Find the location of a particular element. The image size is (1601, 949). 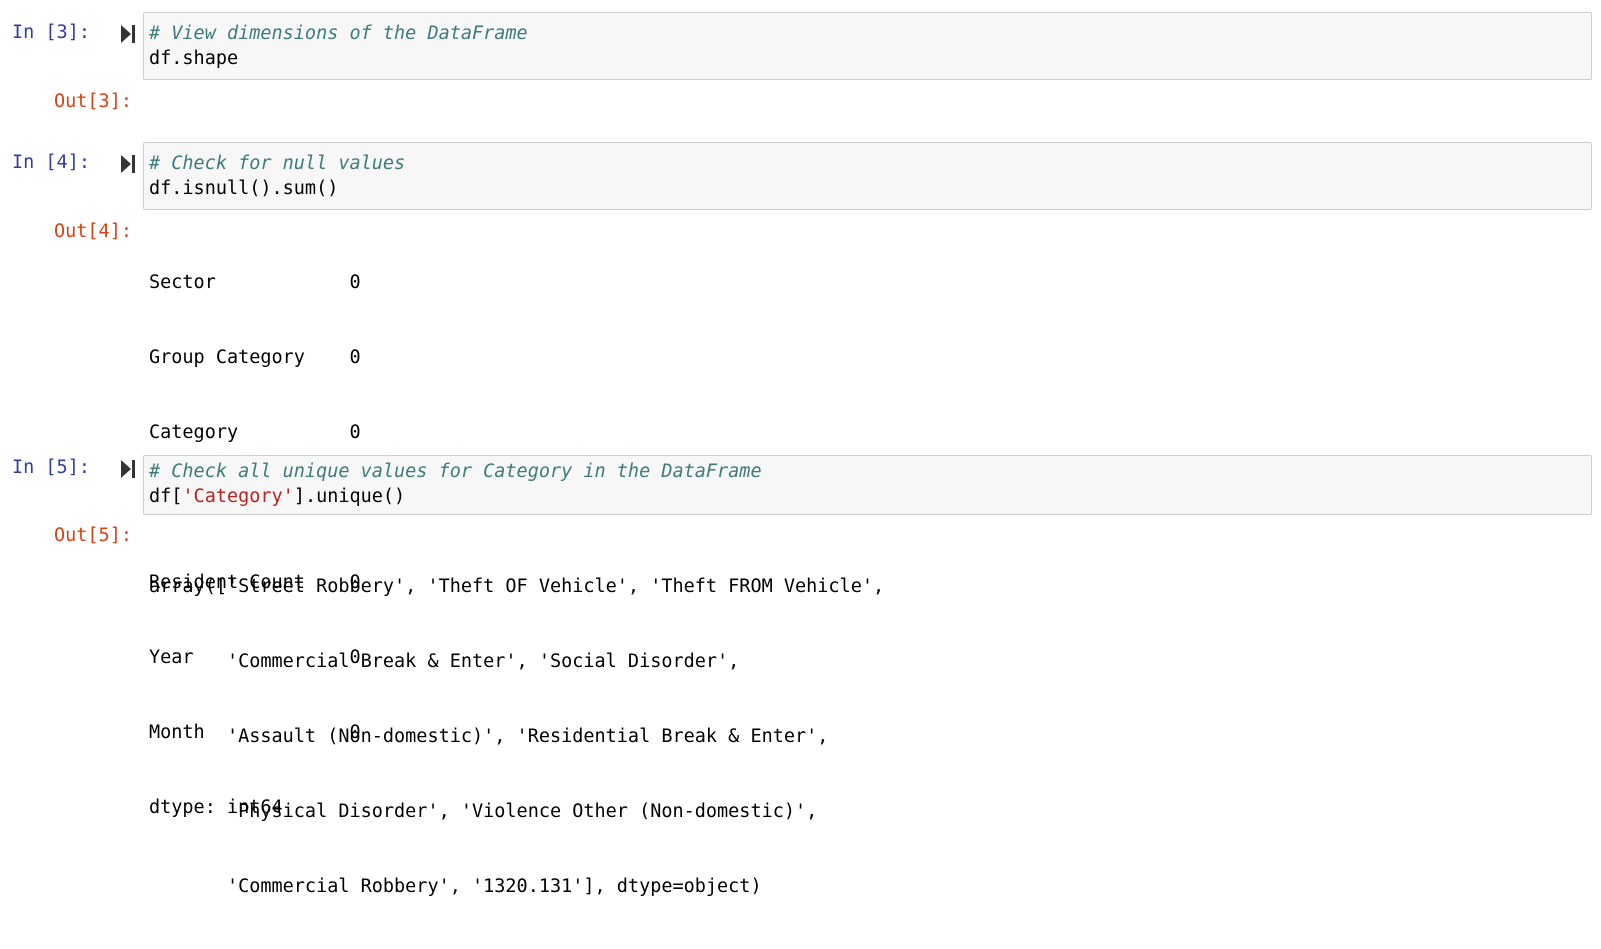

code-string: 'Category' is located at coordinates (238, 496).